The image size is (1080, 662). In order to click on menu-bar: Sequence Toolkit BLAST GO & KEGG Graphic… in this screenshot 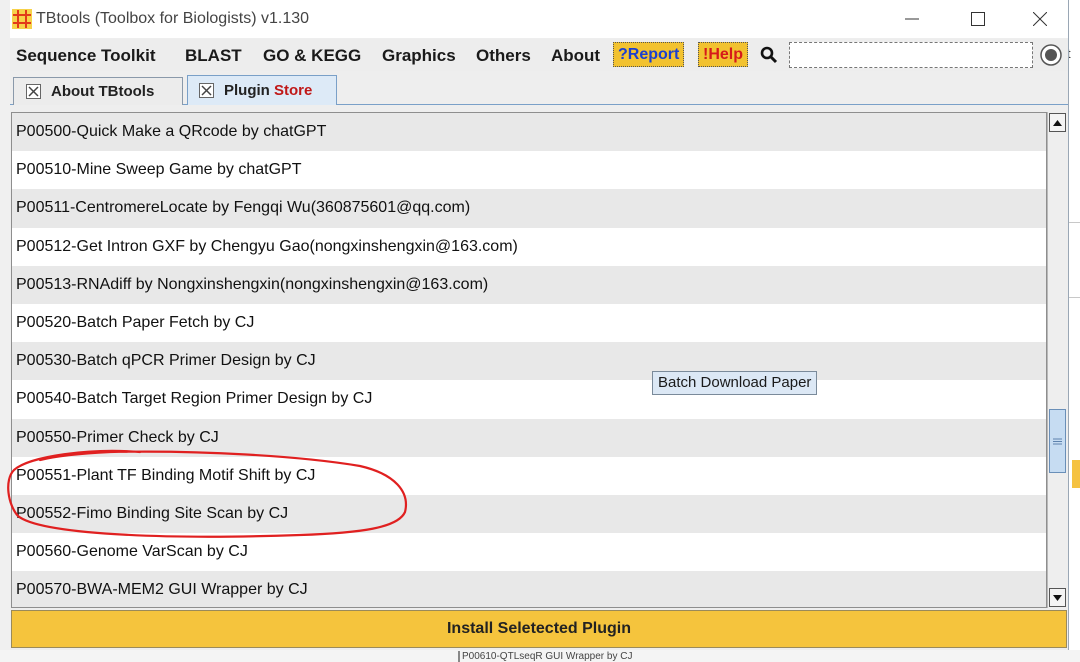, I will do `click(539, 55)`.